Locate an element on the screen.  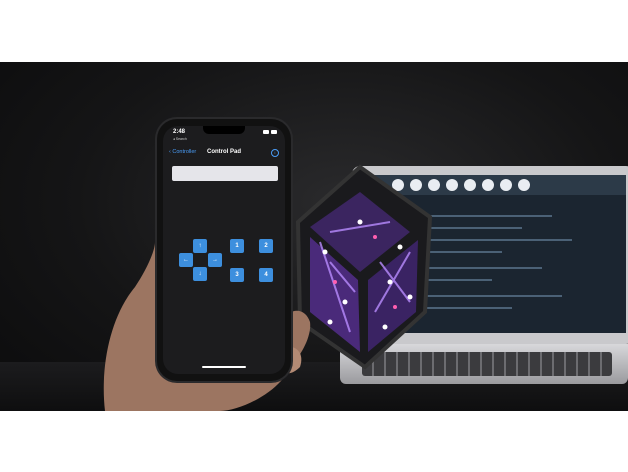
home-indicator is located at coordinates (224, 367).